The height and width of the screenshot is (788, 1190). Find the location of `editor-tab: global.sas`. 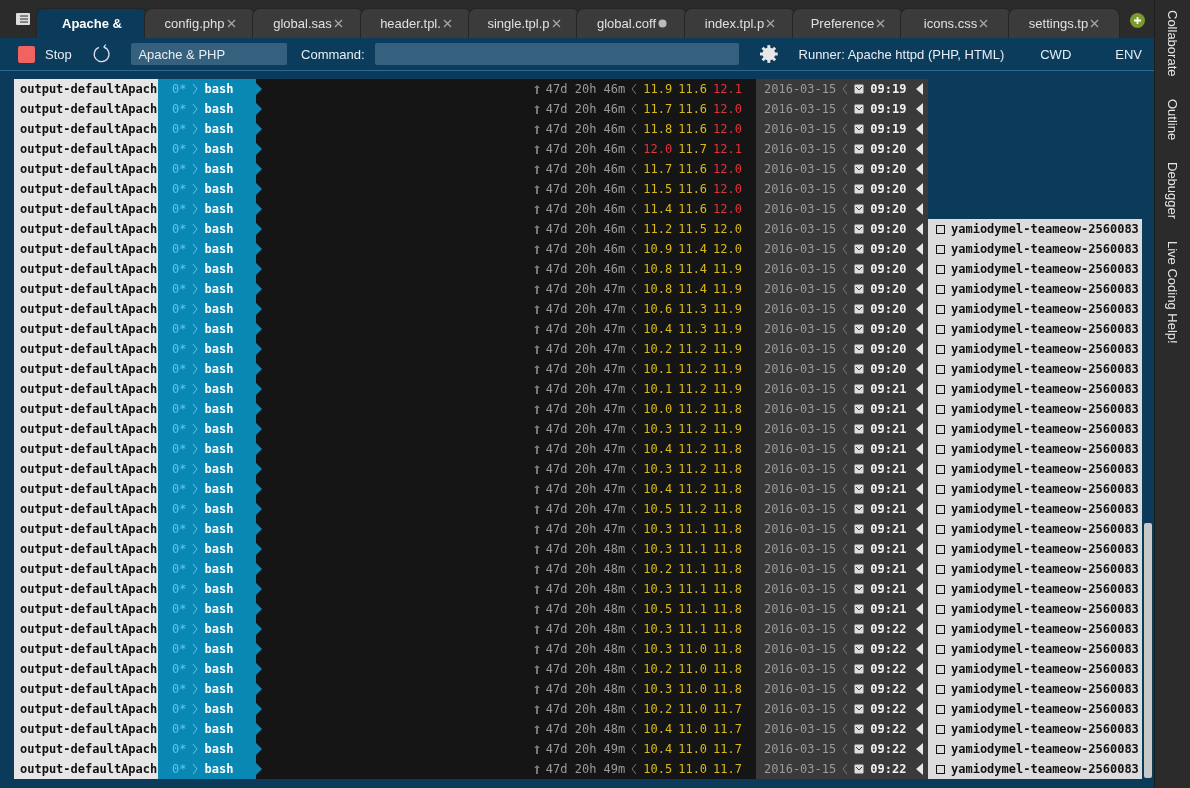

editor-tab: global.sas is located at coordinates (308, 23).